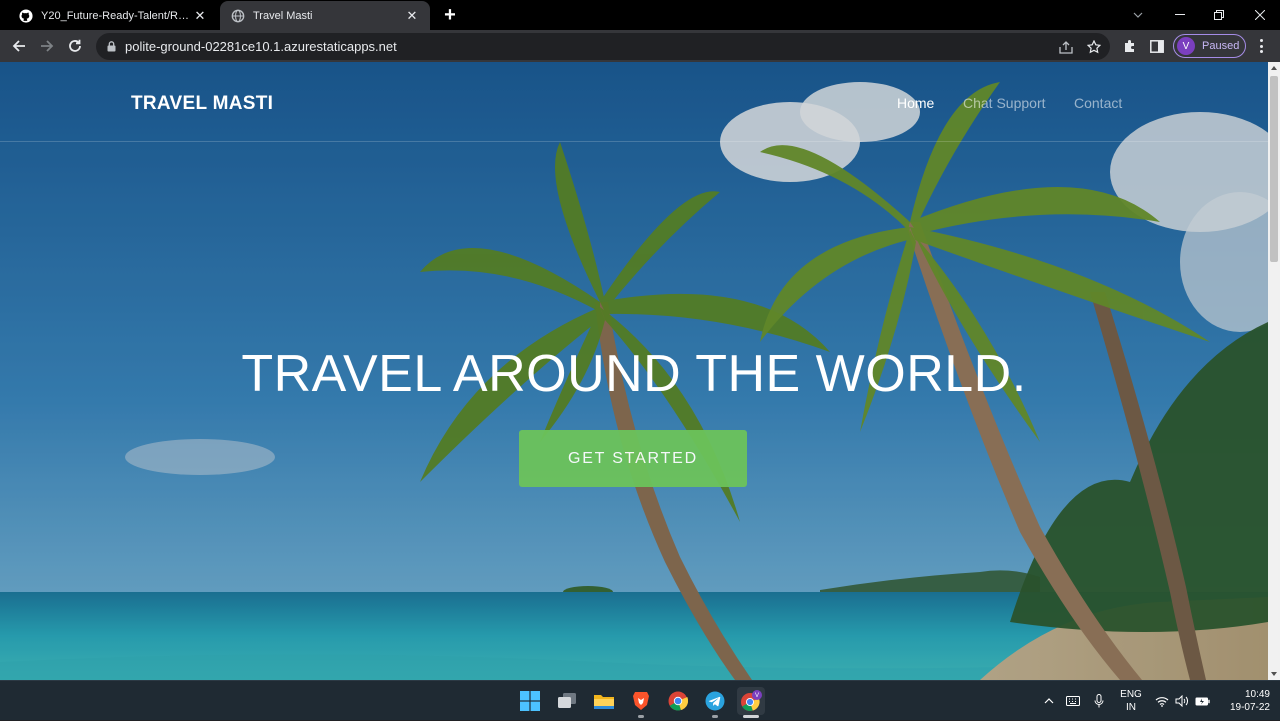 Image resolution: width=1280 pixels, height=721 pixels. I want to click on puzzle-icon, so click(1129, 46).